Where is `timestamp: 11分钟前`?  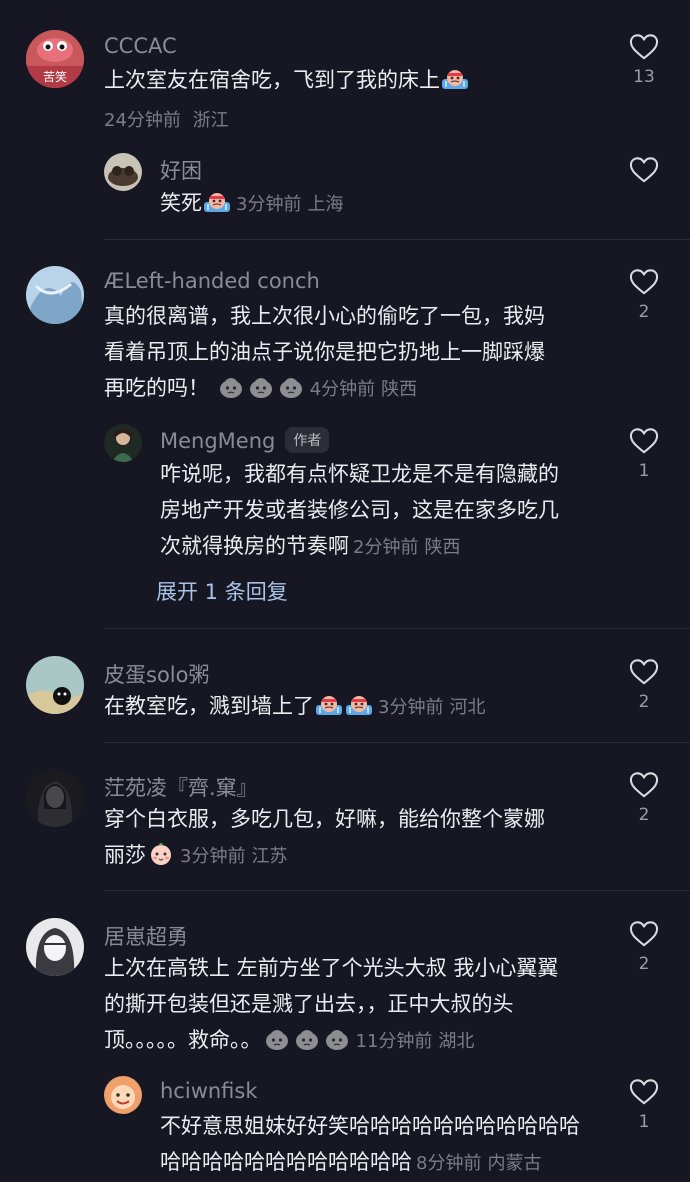
timestamp: 11分钟前 is located at coordinates (394, 1041).